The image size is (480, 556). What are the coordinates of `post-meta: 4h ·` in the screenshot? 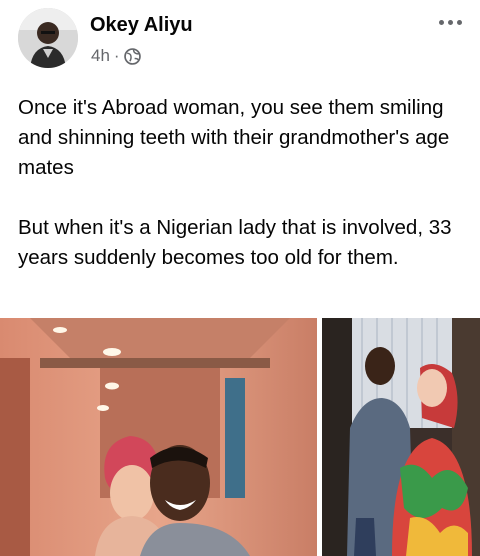 It's located at (116, 56).